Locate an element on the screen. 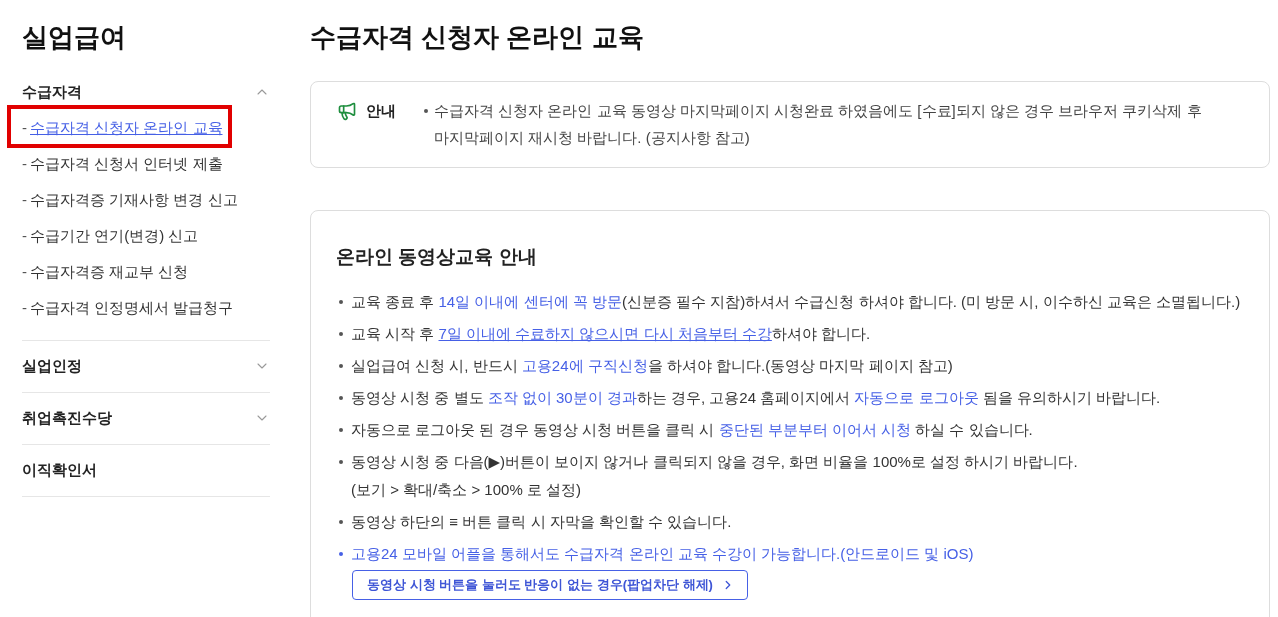  sidebar-link: - 수급자격증 기재사항 변경 신고 is located at coordinates (130, 200).